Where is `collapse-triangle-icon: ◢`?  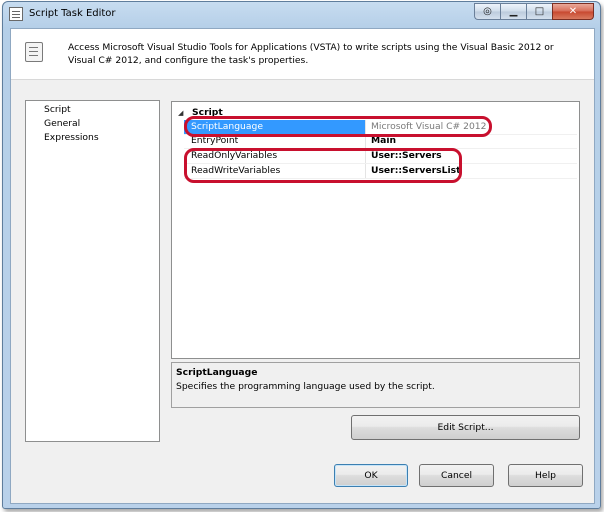 collapse-triangle-icon: ◢ is located at coordinates (180, 113).